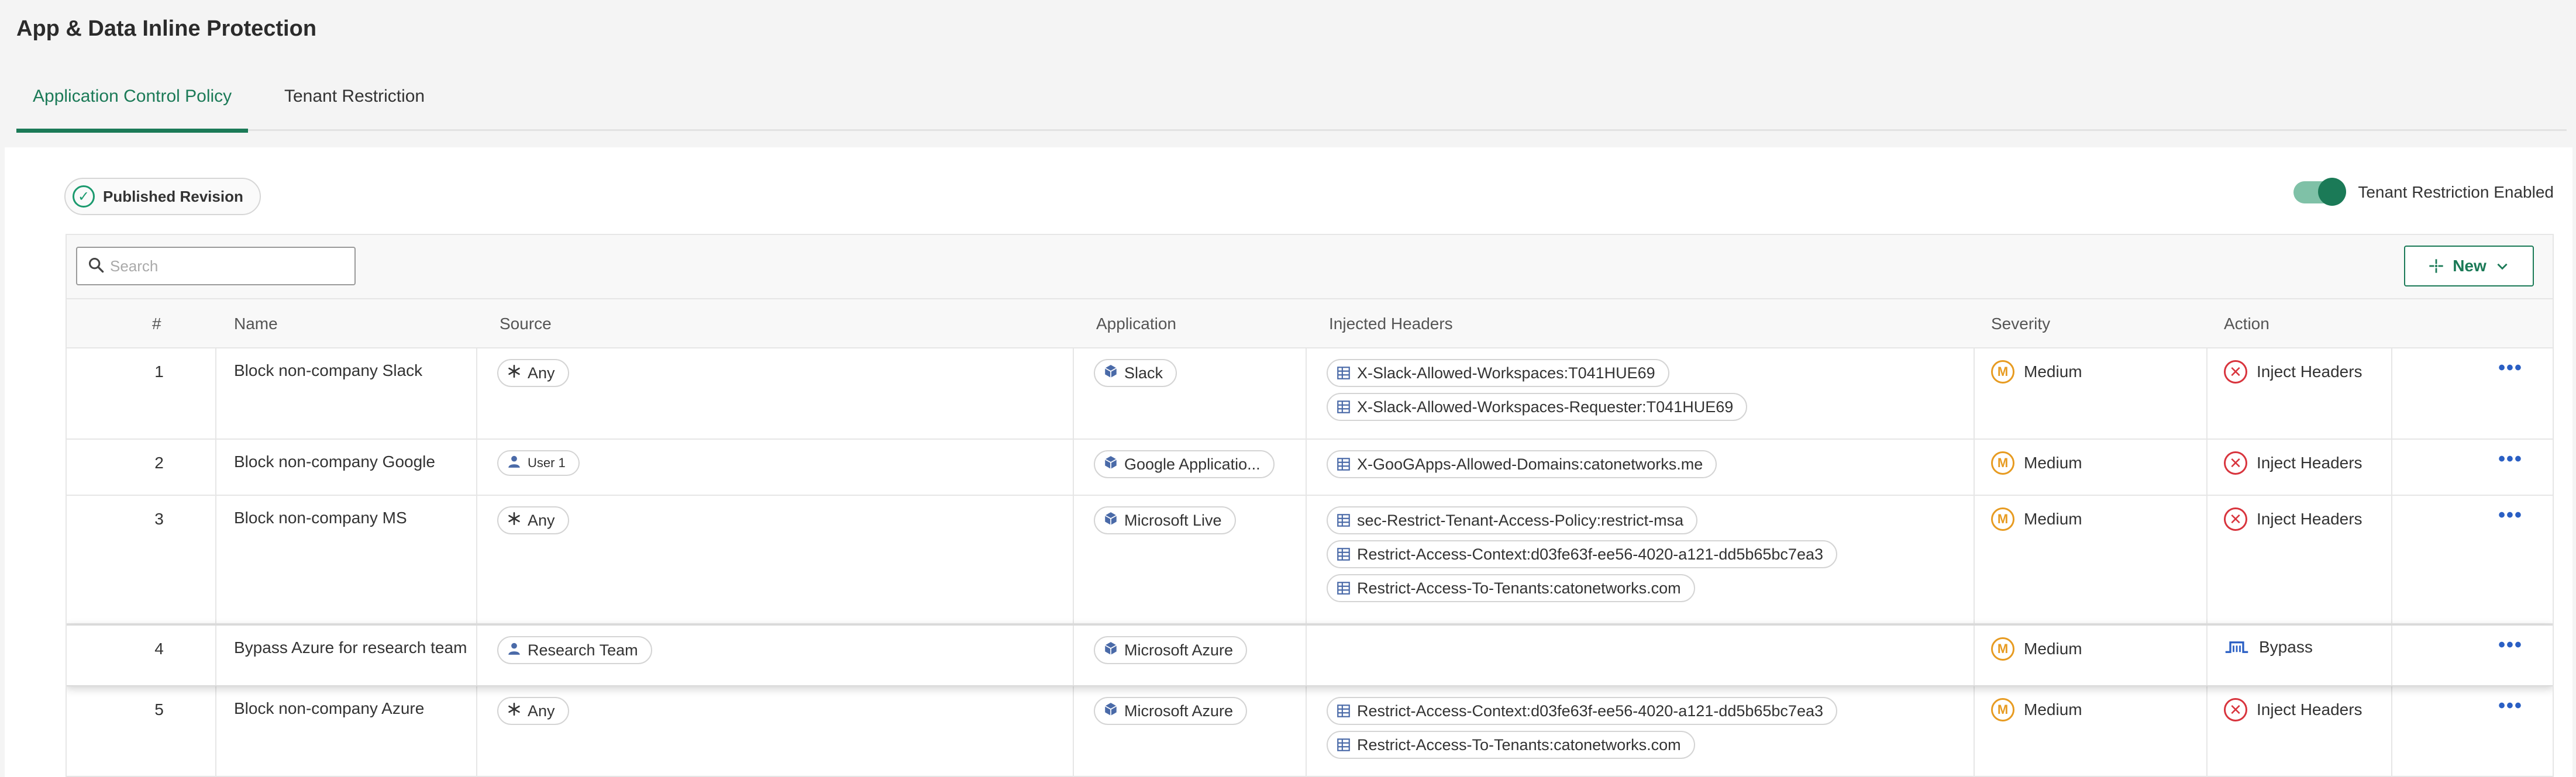 The width and height of the screenshot is (2576, 777). Describe the element at coordinates (372, 109) in the screenshot. I see `tab-tenant-restriction: Tenant Restriction` at that location.